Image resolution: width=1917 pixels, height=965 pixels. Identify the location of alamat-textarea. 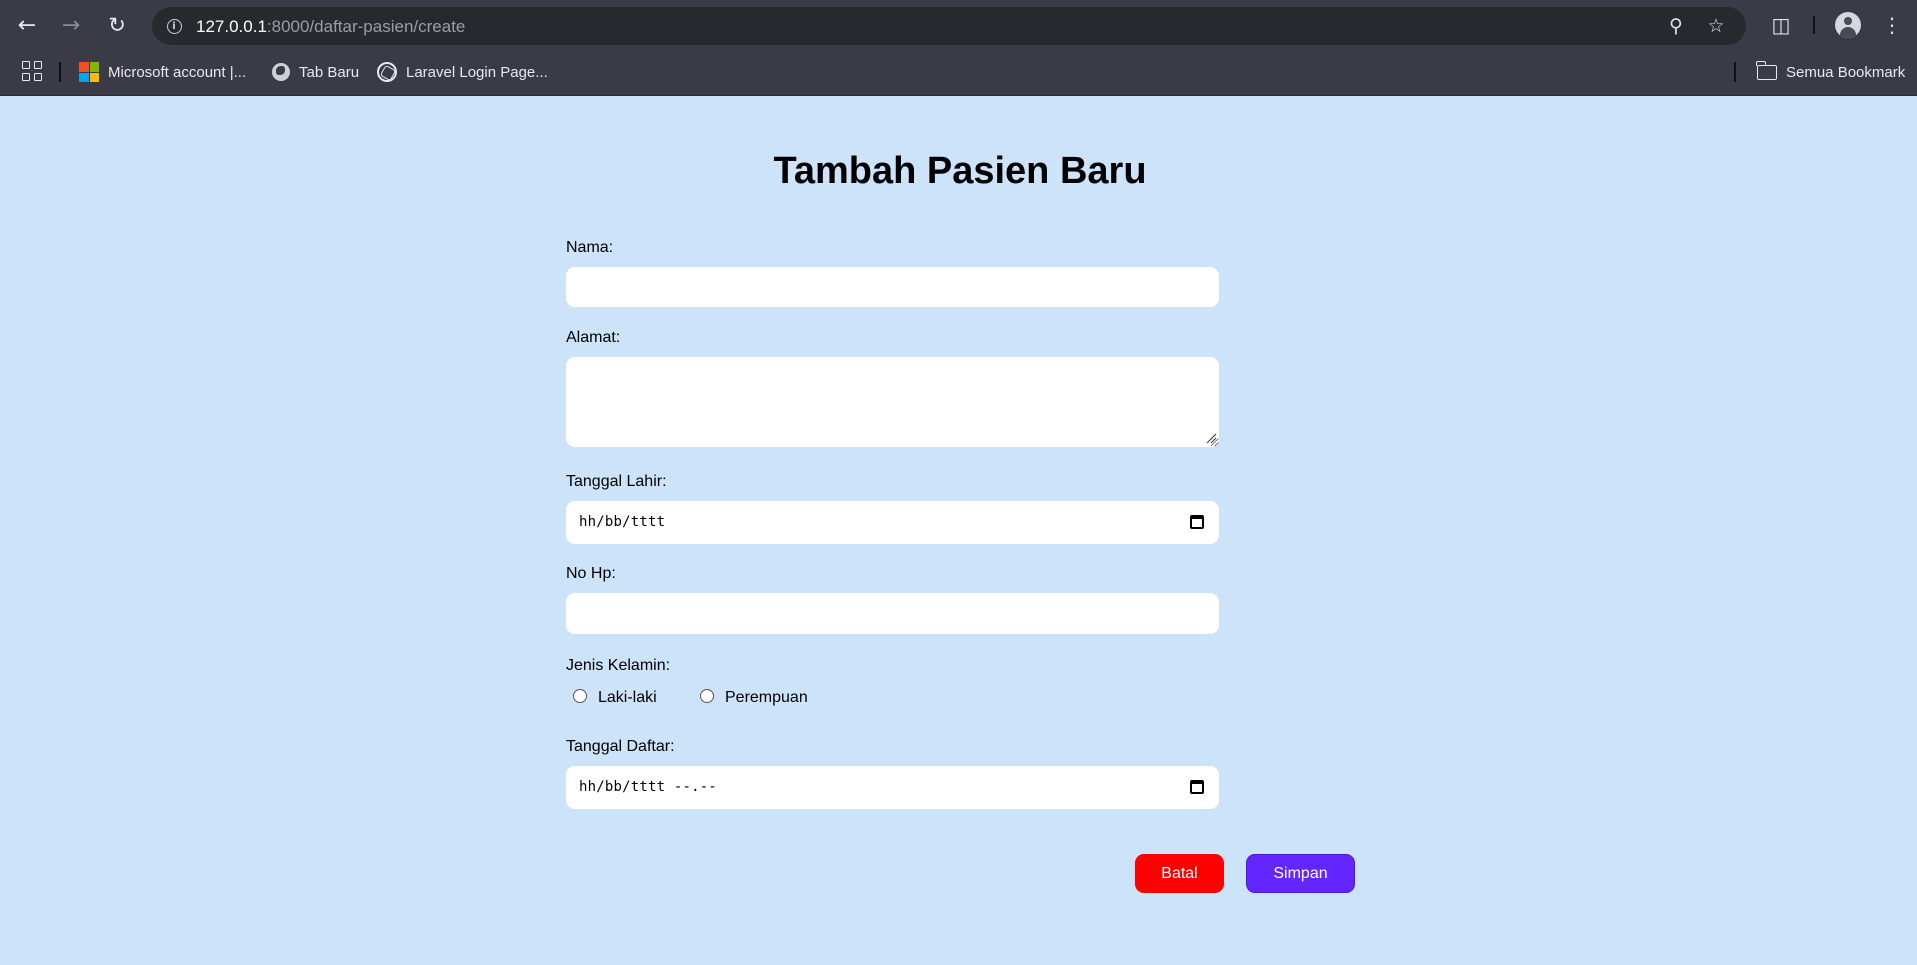
(892, 402).